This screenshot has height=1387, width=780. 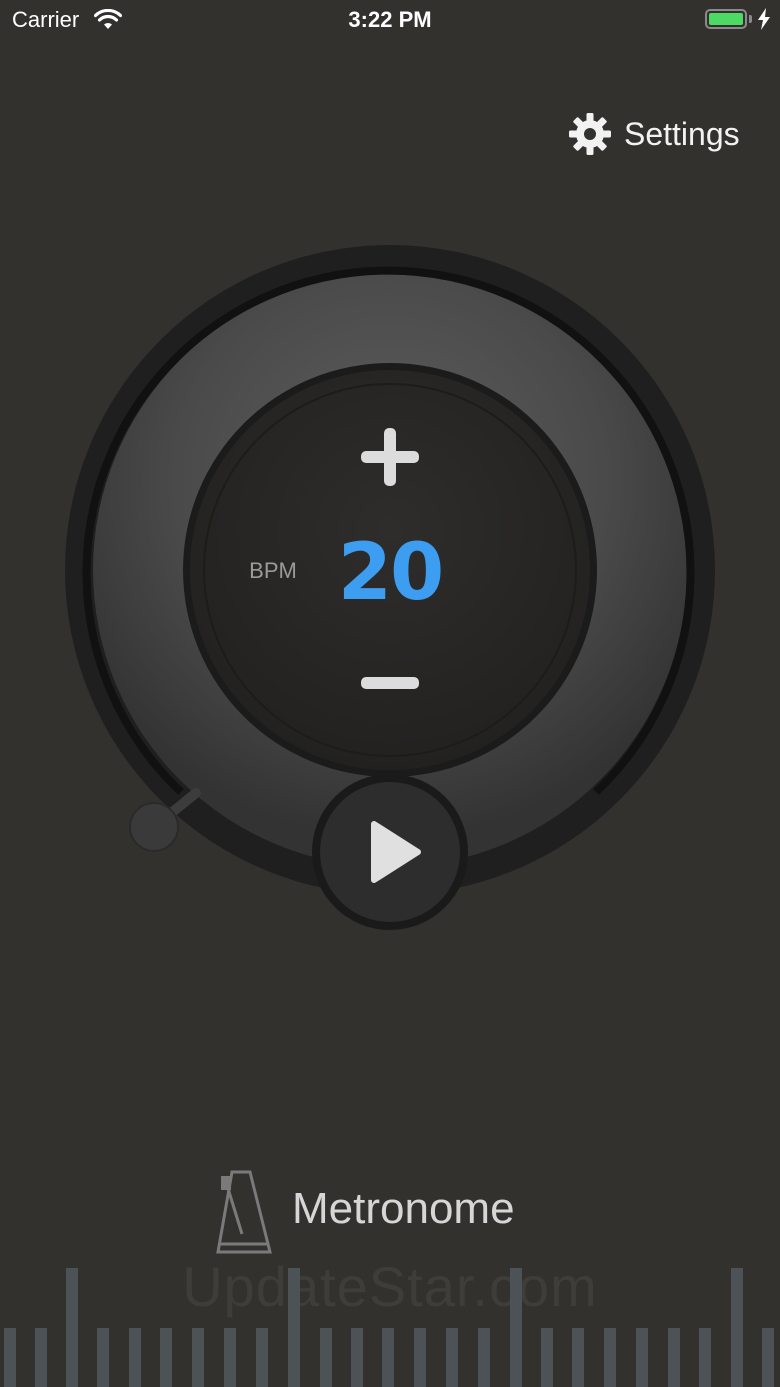 I want to click on increase-bpm-button, so click(x=390, y=457).